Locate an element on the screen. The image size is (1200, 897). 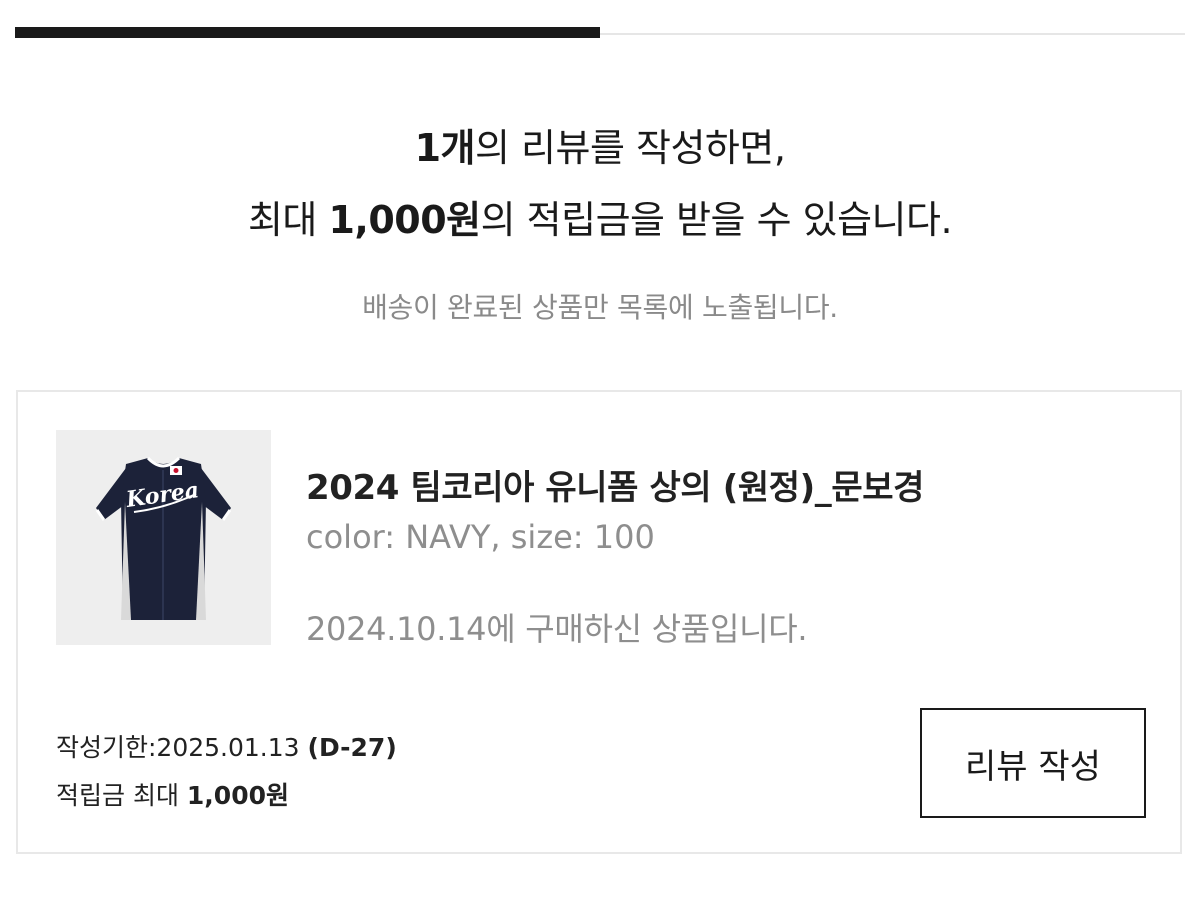
purchase-date-info: 2024.10.14에 구매하신 상품입니다. is located at coordinates (557, 629).